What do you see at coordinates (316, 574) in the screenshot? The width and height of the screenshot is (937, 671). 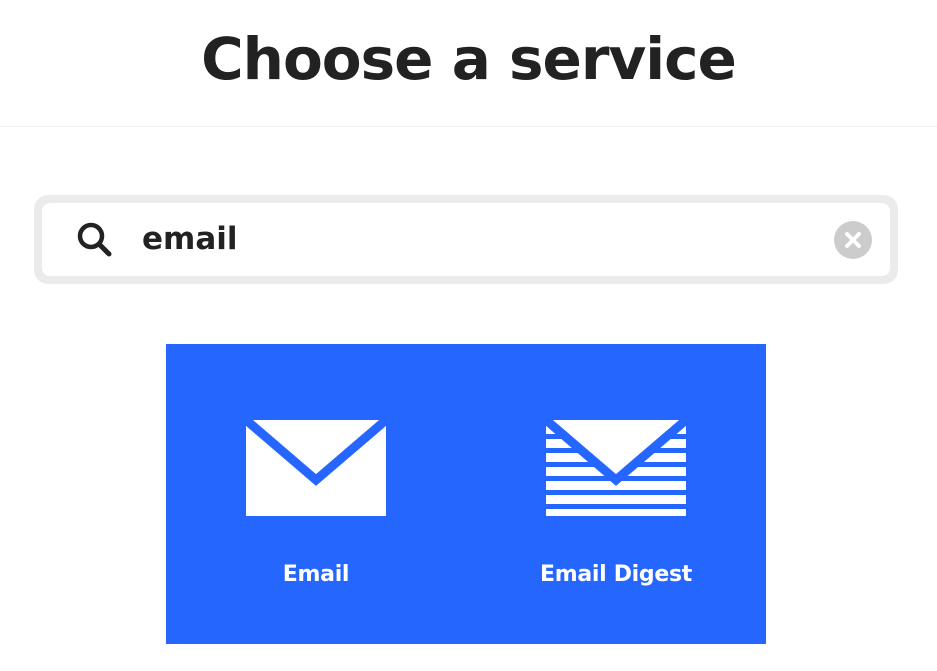 I see `service-label-email: Email` at bounding box center [316, 574].